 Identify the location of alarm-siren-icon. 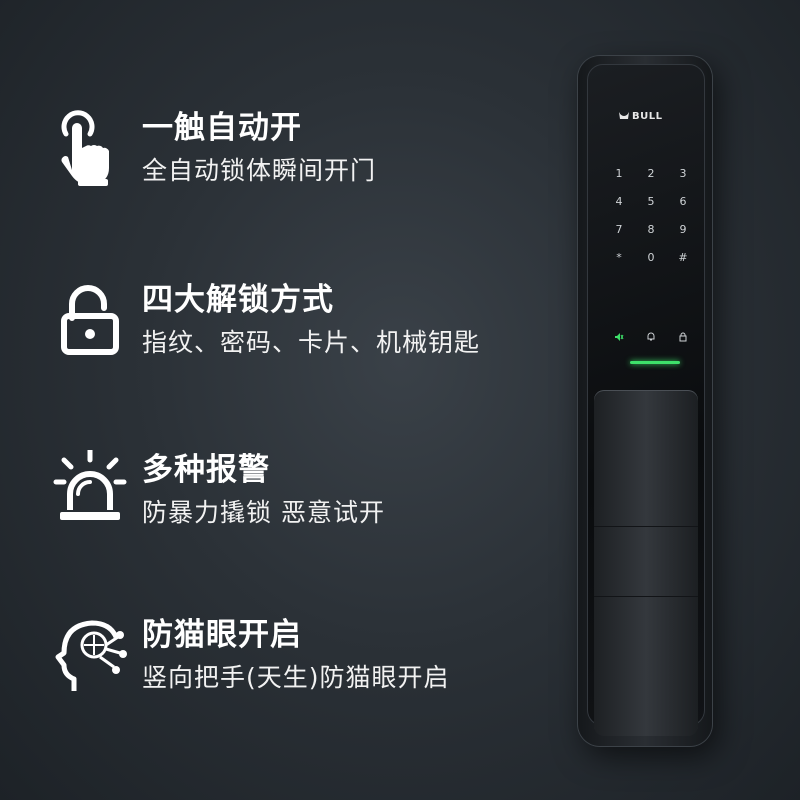
(90, 488).